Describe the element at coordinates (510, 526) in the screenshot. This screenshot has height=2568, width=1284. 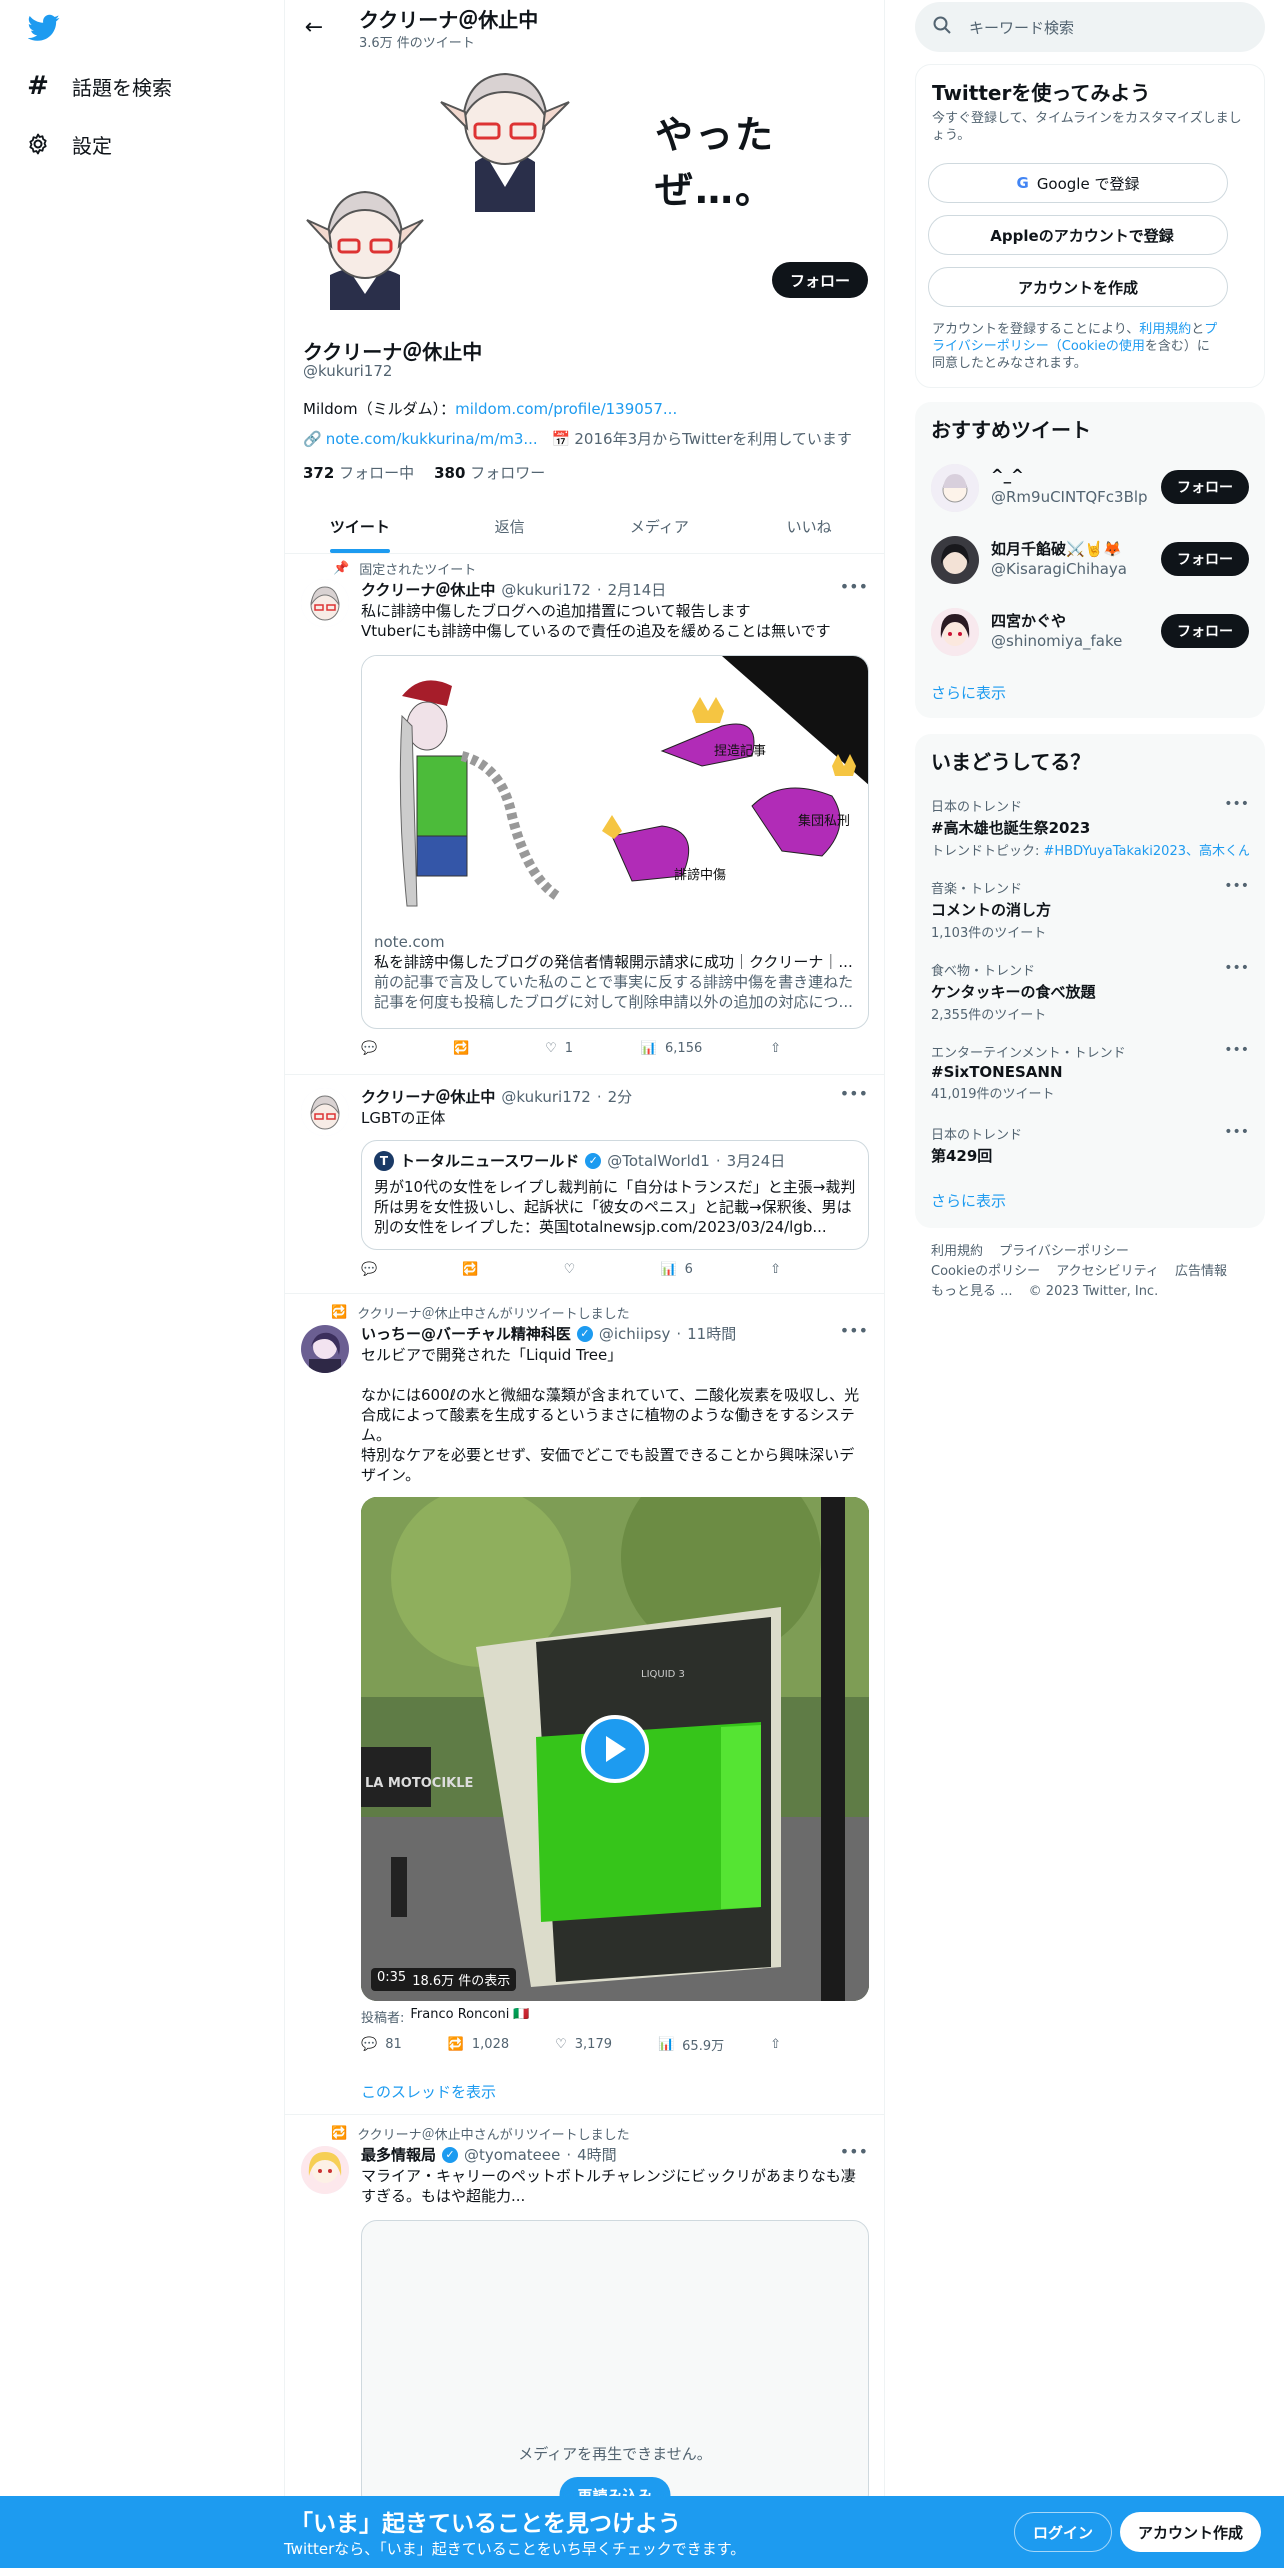
I see `tab-replies: 返信` at that location.